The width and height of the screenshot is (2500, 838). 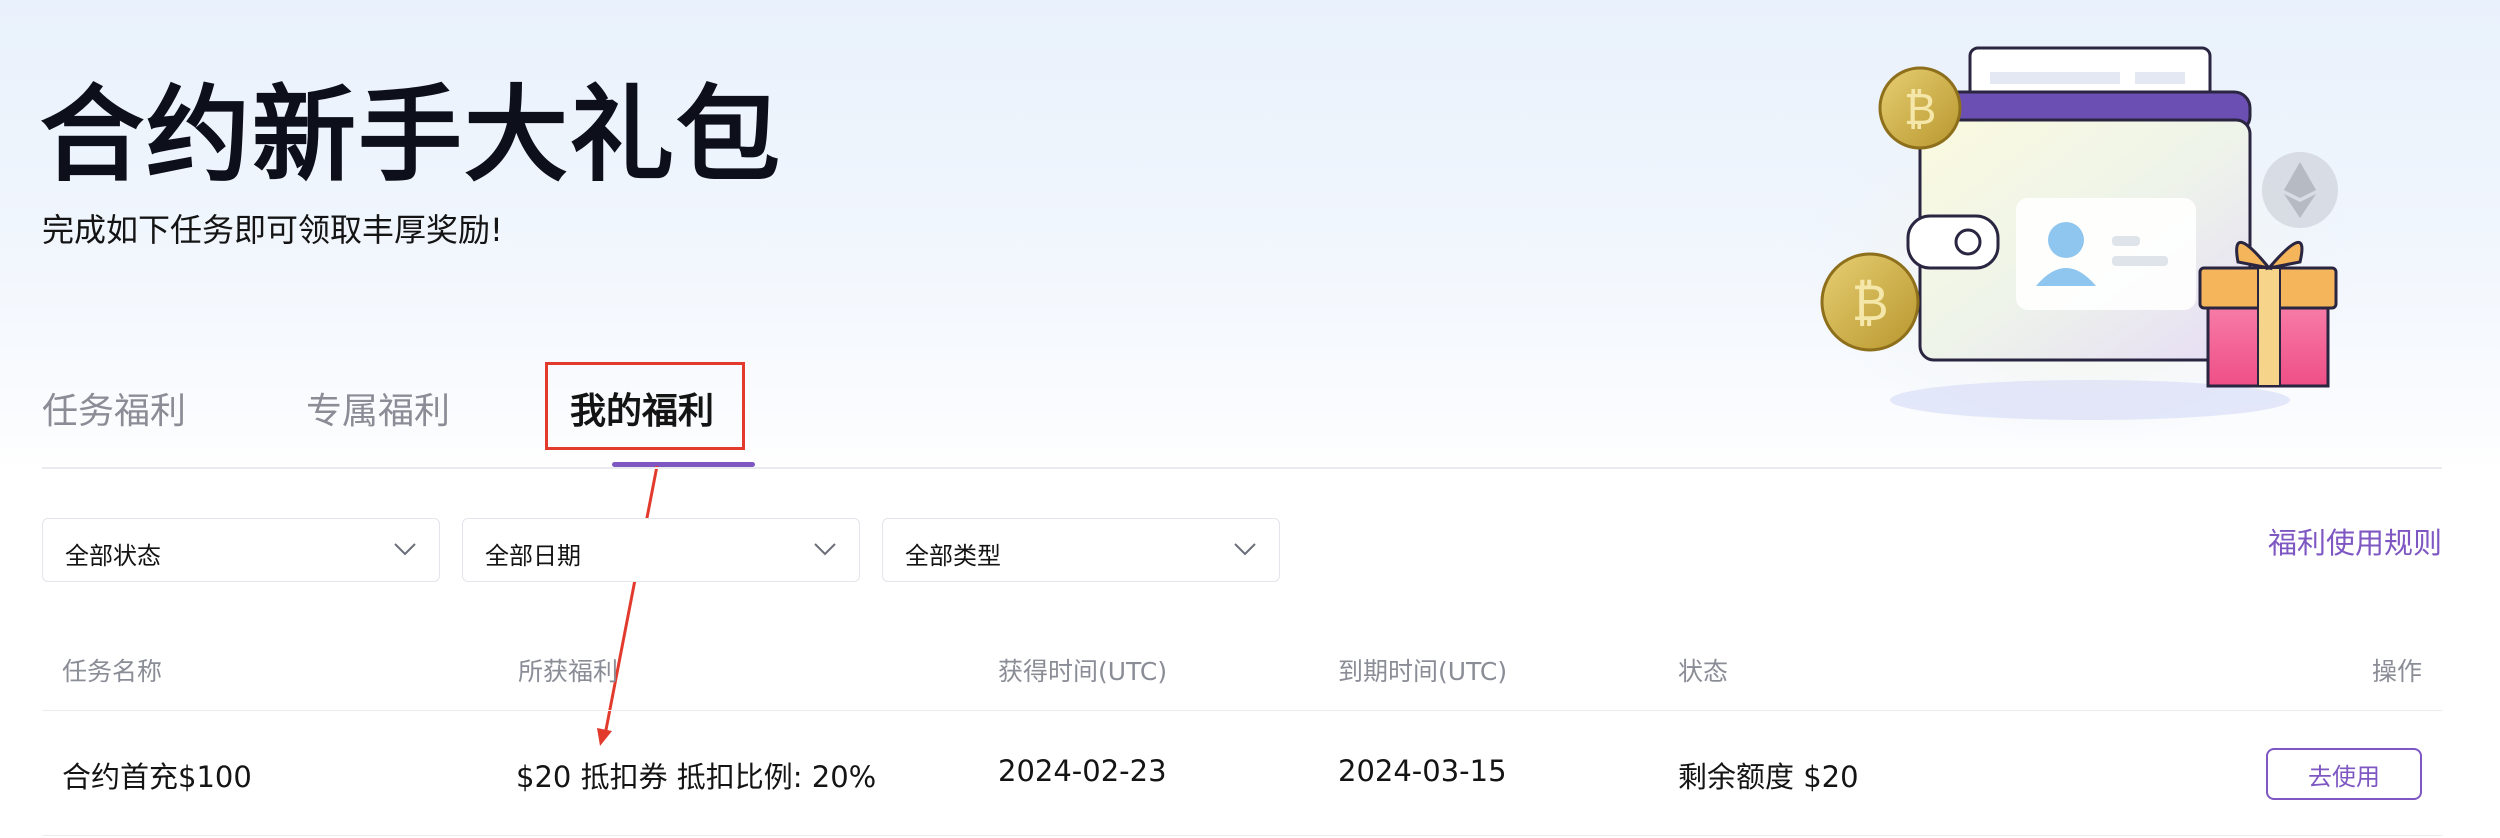 What do you see at coordinates (661, 550) in the screenshot?
I see `date-filter-dropdown: 全部日期` at bounding box center [661, 550].